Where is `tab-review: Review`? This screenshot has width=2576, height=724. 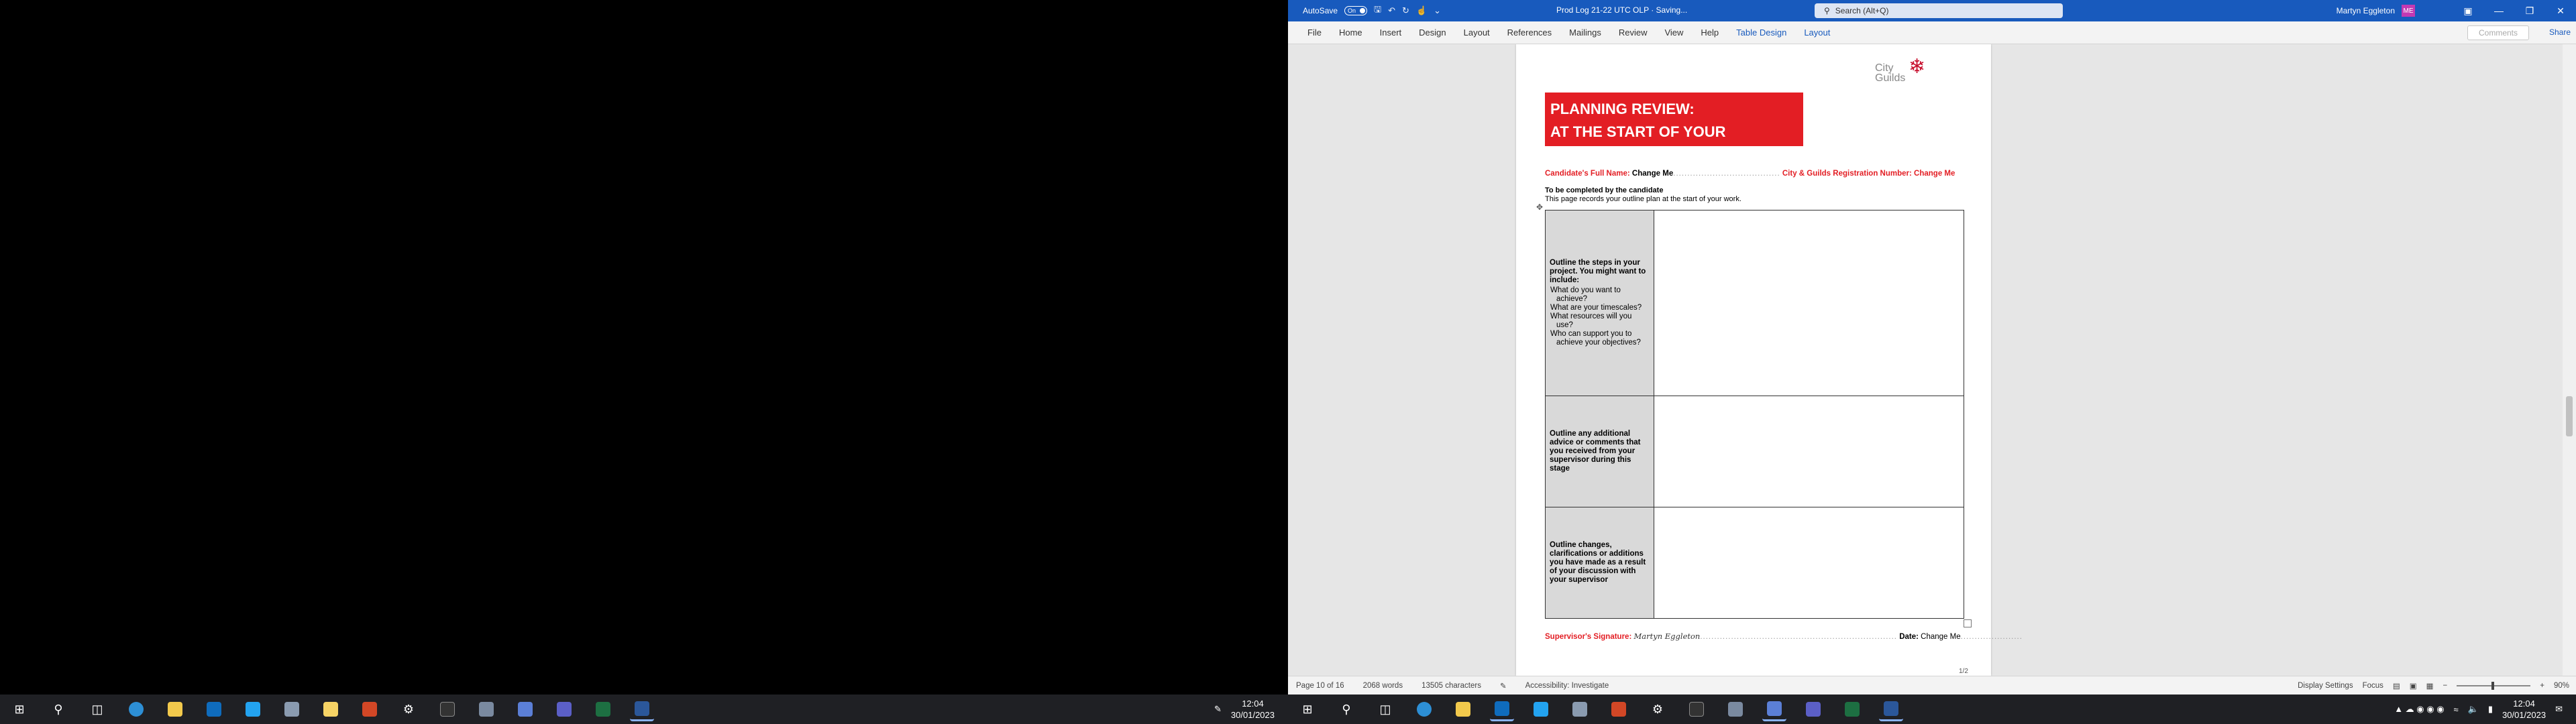 tab-review: Review is located at coordinates (1633, 32).